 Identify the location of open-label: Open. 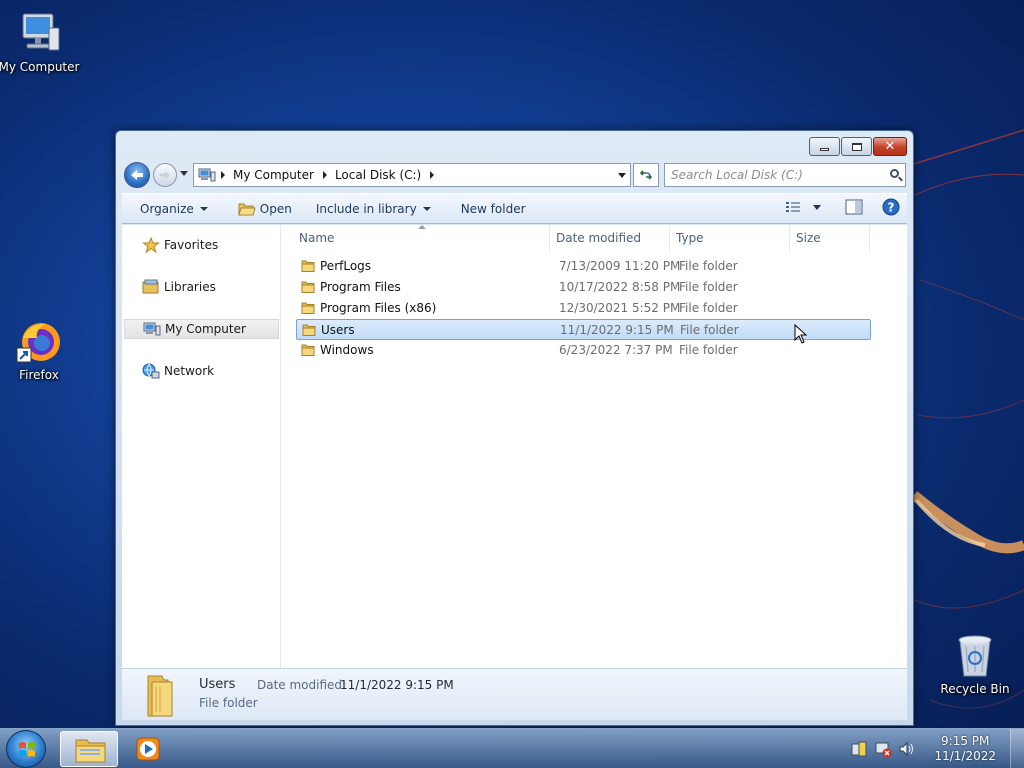
(275, 208).